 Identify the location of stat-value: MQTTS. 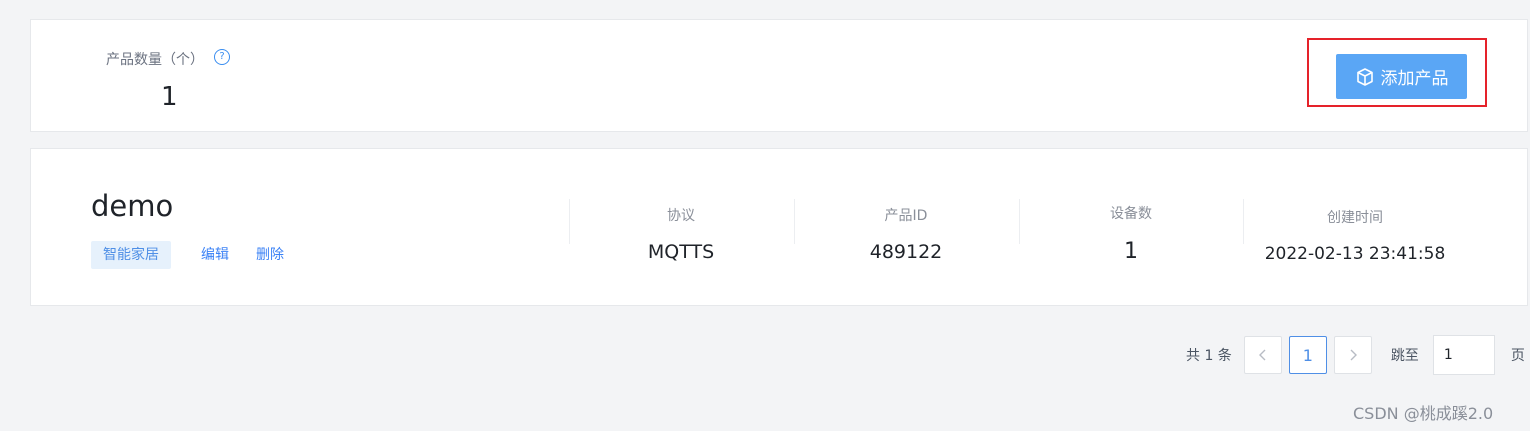
(681, 252).